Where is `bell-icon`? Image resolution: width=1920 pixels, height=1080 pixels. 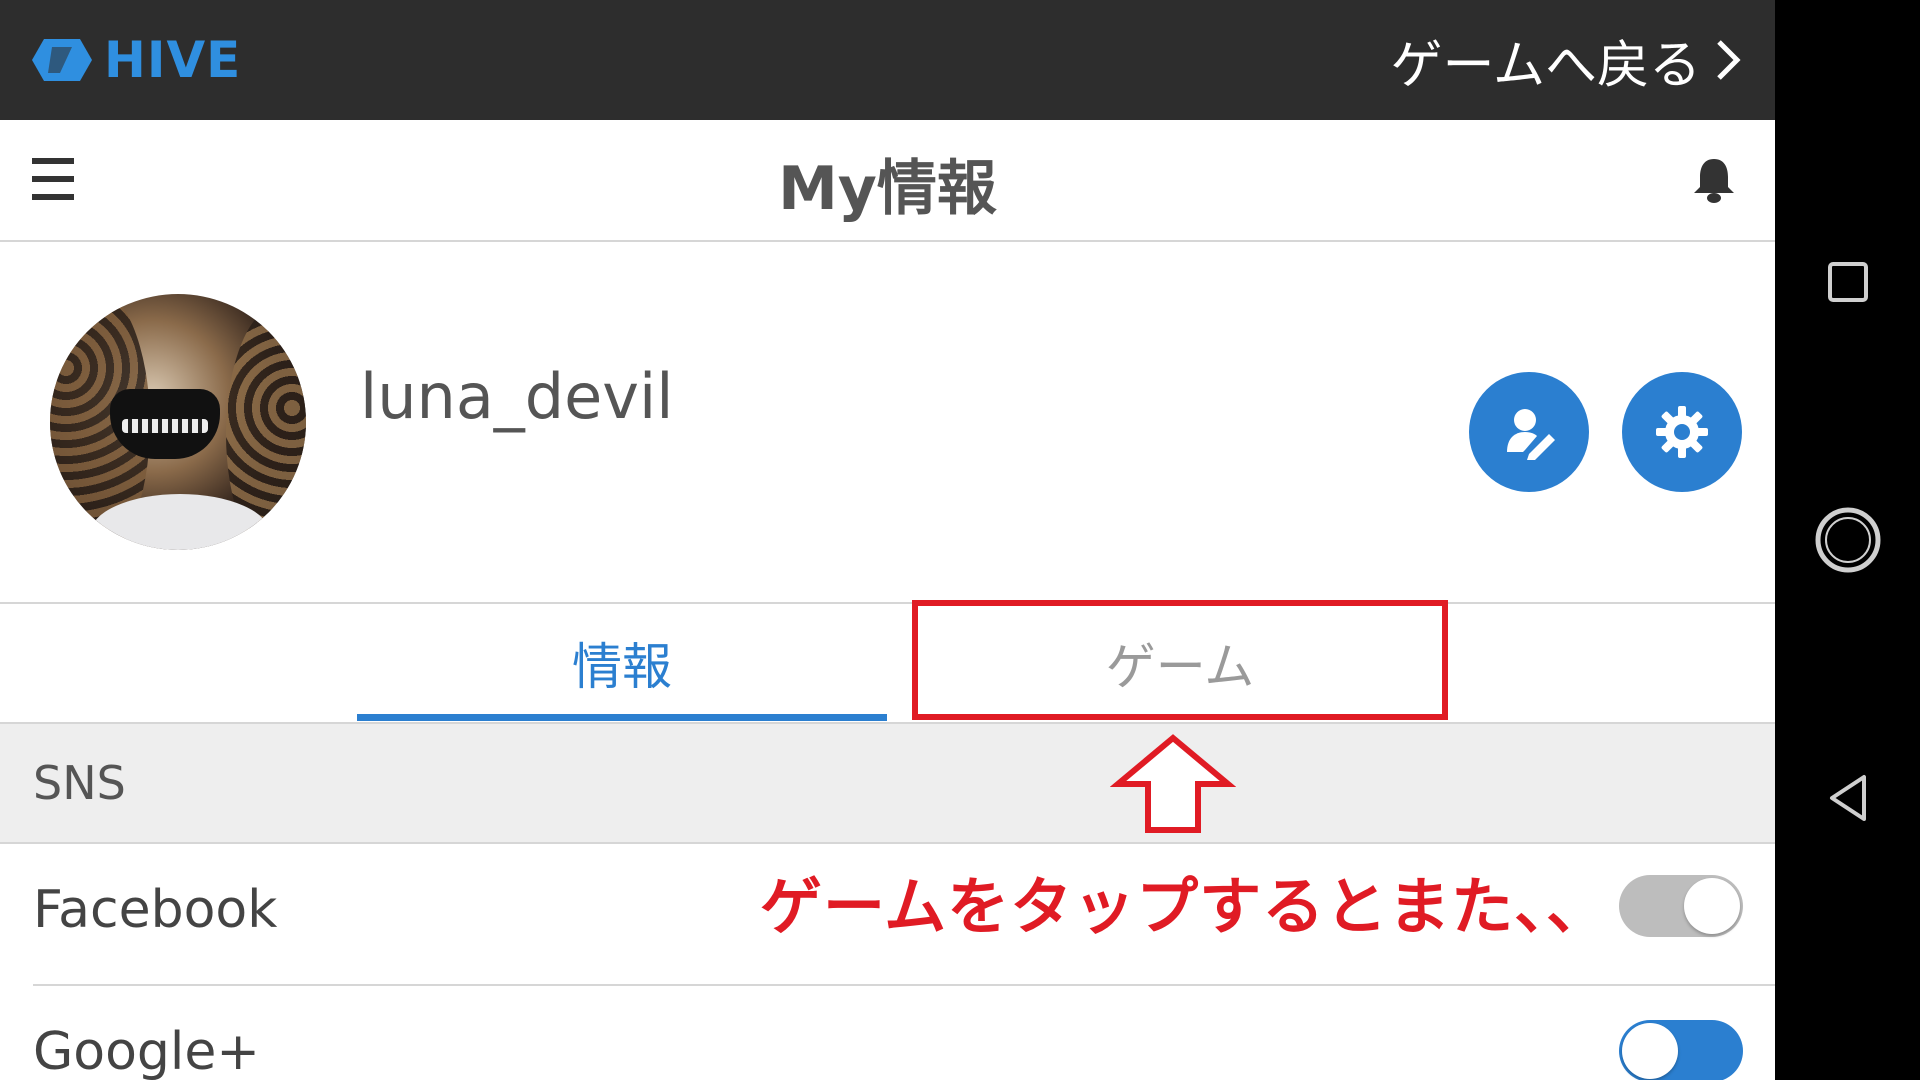 bell-icon is located at coordinates (1714, 180).